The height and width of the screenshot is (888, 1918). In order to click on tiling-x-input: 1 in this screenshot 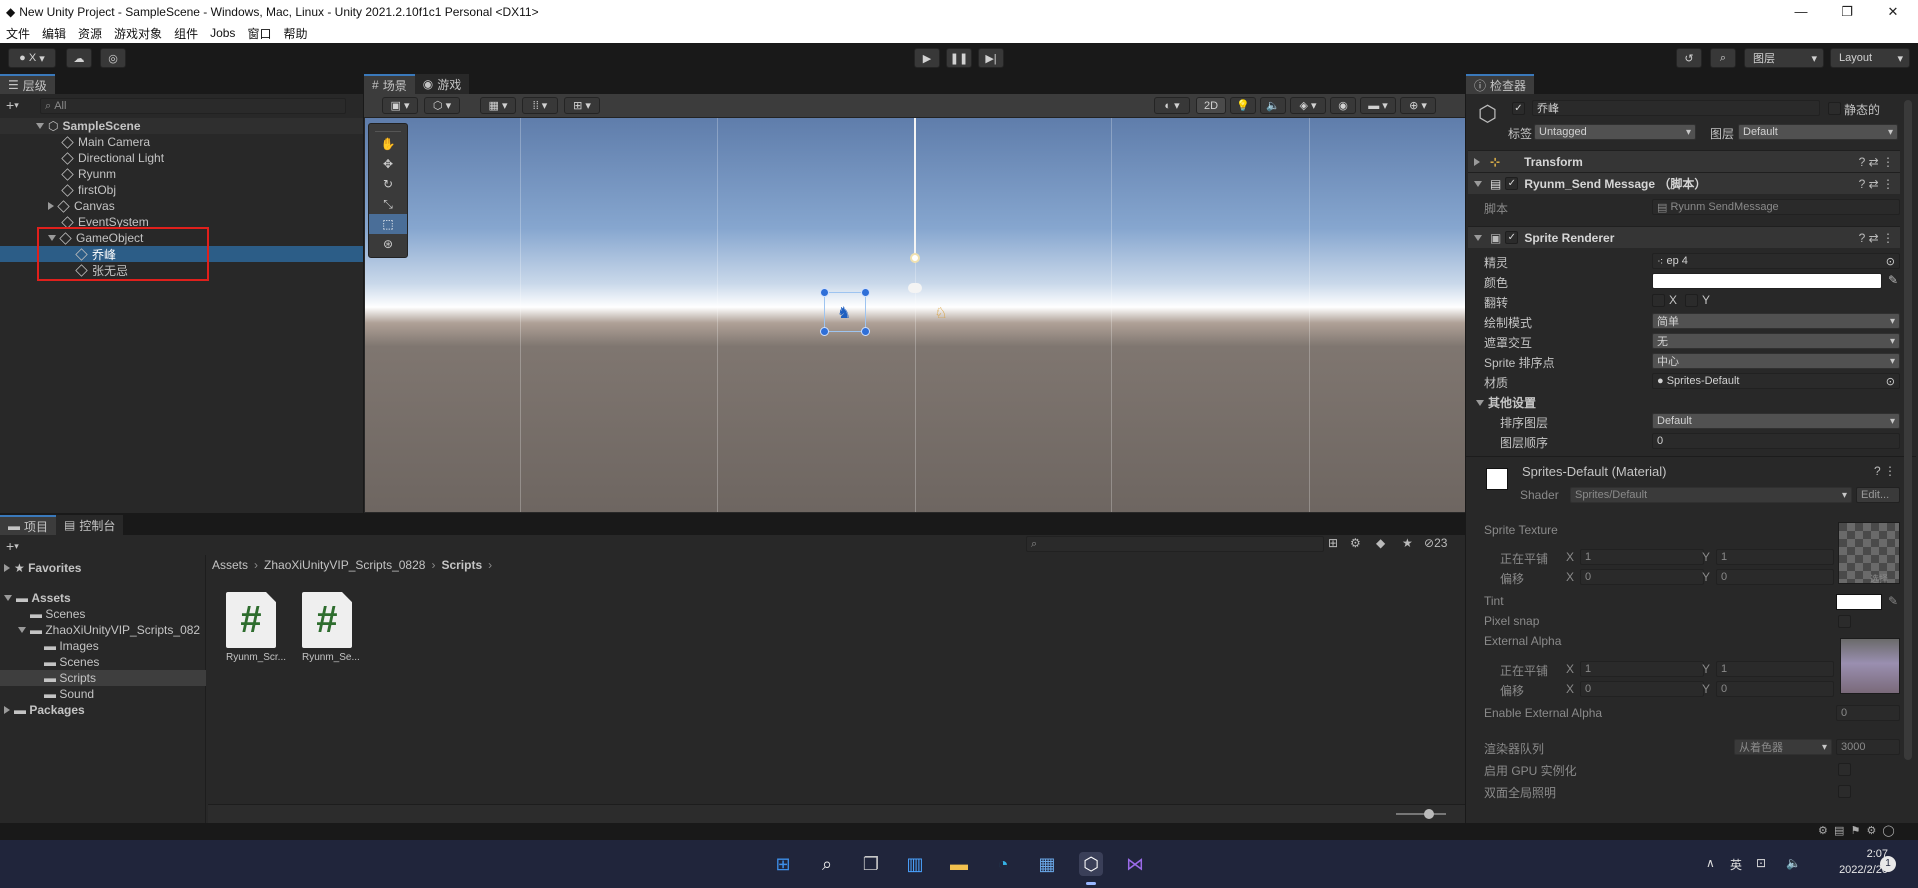, I will do `click(1642, 557)`.